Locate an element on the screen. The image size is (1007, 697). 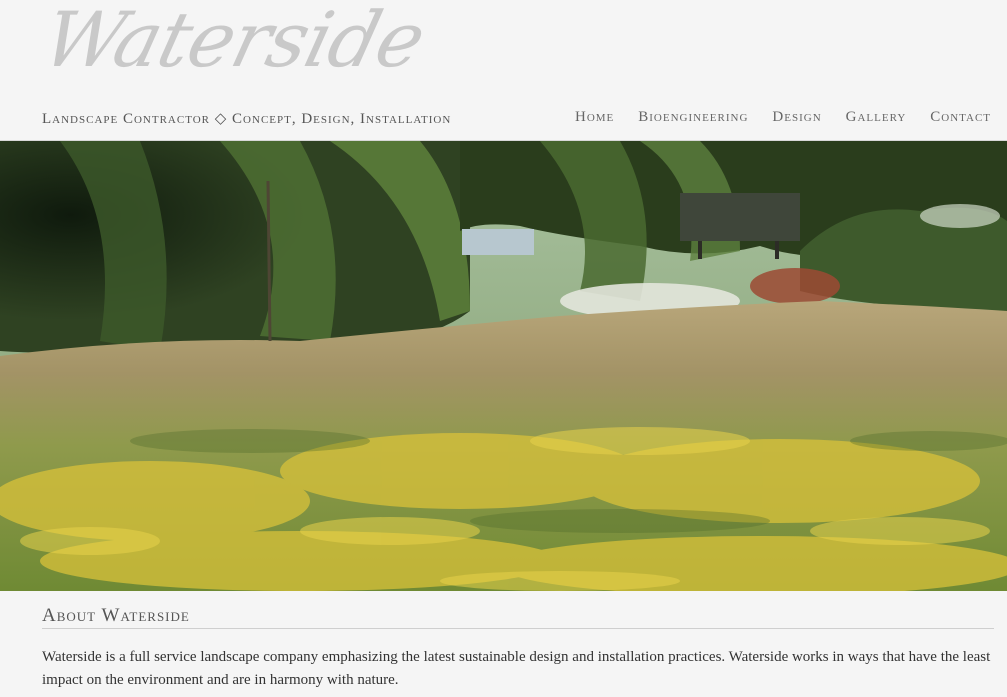
about-heading: About Waterside is located at coordinates (116, 615).